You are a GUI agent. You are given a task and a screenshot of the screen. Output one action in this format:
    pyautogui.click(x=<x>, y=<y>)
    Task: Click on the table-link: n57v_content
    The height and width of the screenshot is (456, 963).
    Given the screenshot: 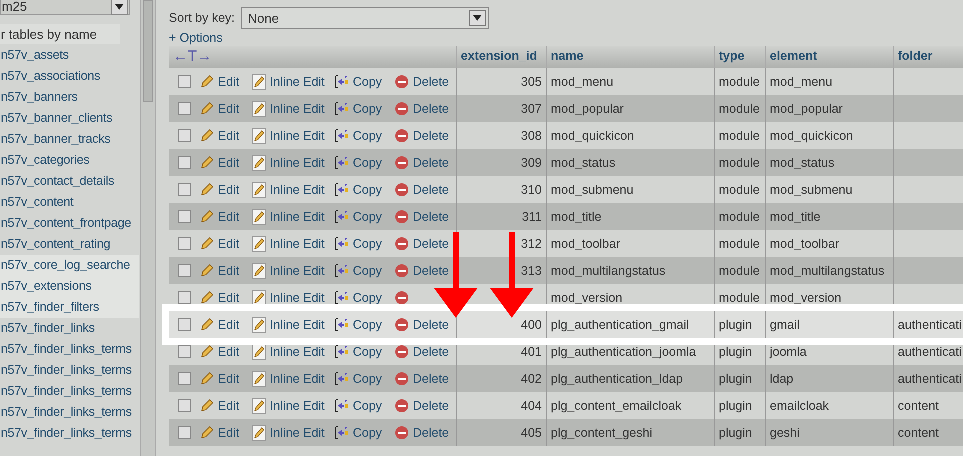 What is the action you would take?
    pyautogui.click(x=70, y=202)
    